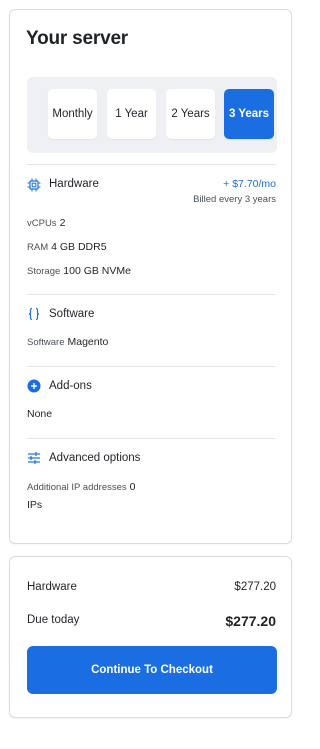 The width and height of the screenshot is (320, 749). What do you see at coordinates (34, 185) in the screenshot?
I see `chip-icon` at bounding box center [34, 185].